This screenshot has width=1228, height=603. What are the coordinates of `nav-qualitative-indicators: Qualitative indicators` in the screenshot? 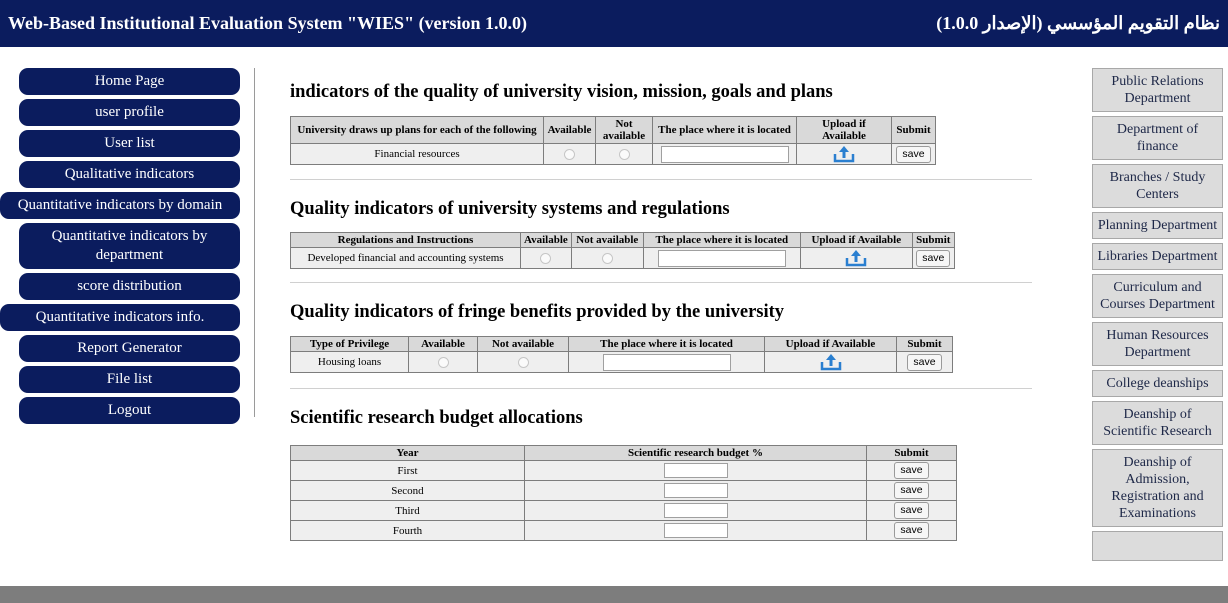 It's located at (129, 174).